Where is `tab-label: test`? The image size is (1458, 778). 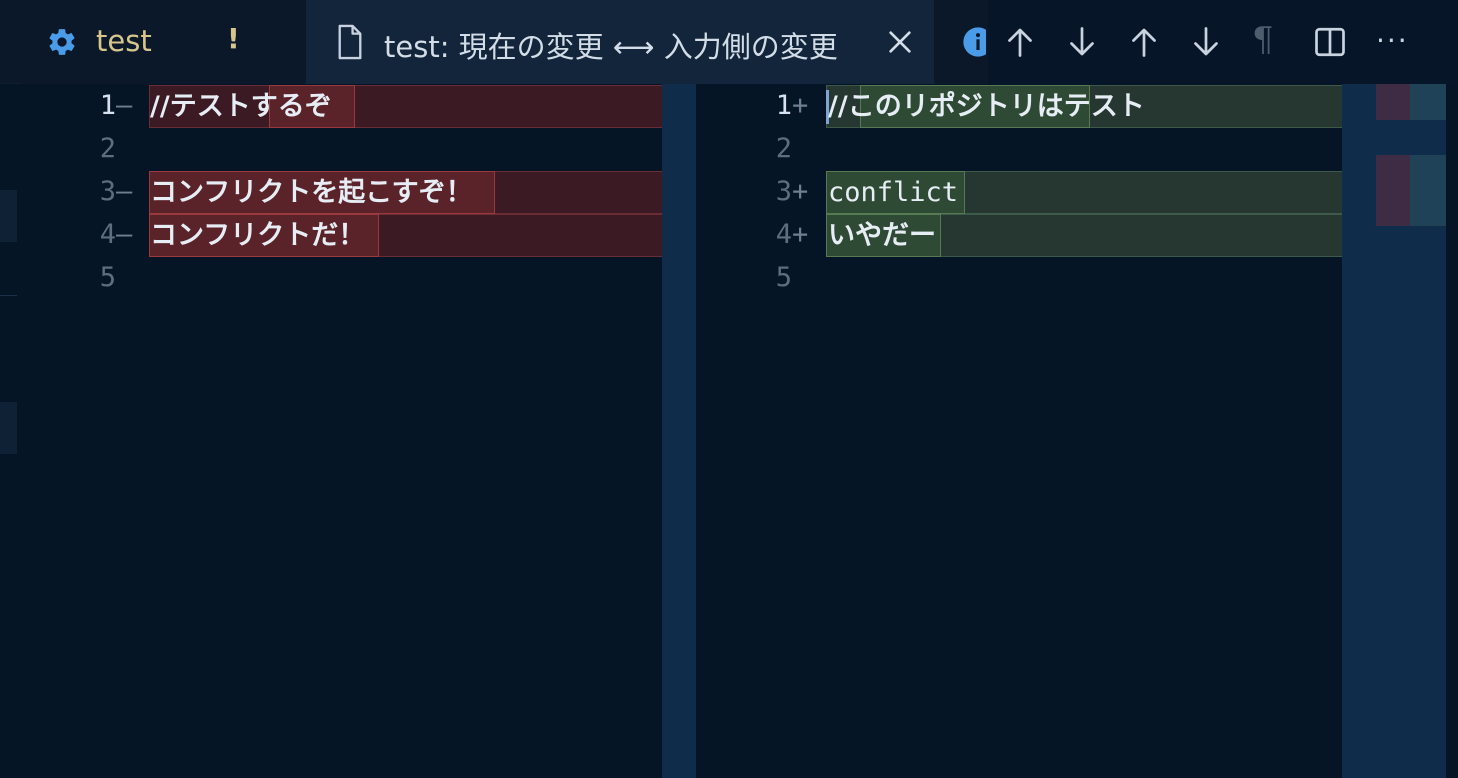
tab-label: test is located at coordinates (124, 41).